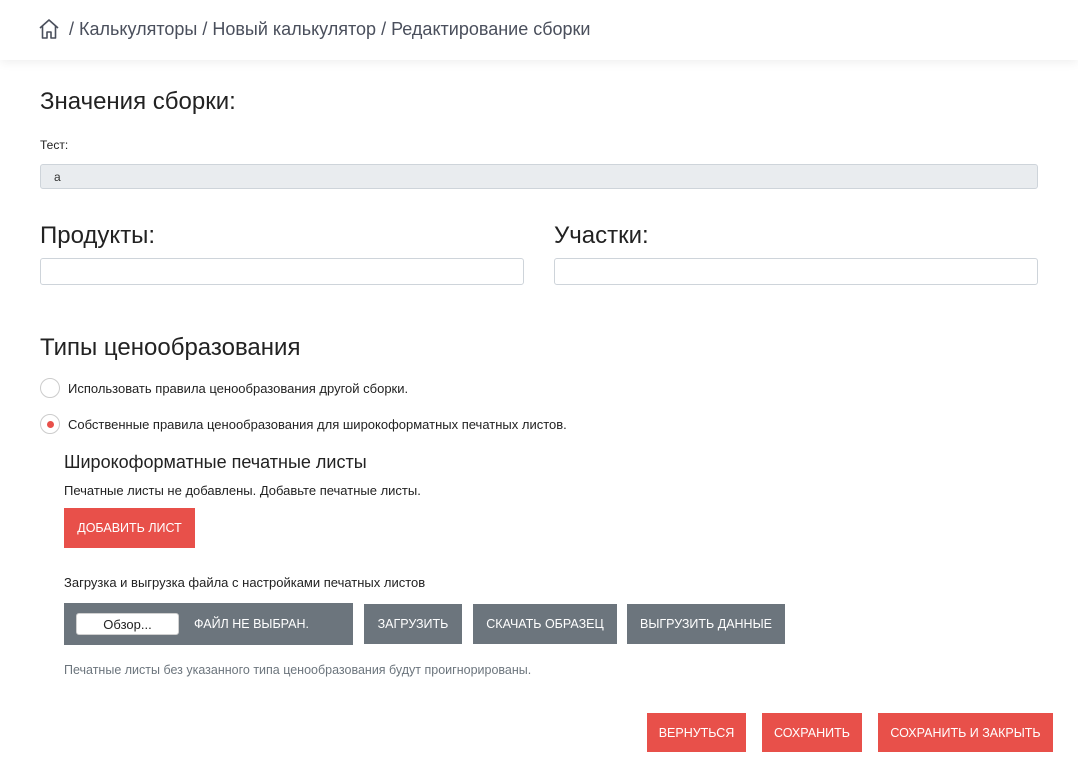 This screenshot has width=1078, height=778. What do you see at coordinates (965, 732) in the screenshot?
I see `save-and-close-button: Сохранить и закрыть` at bounding box center [965, 732].